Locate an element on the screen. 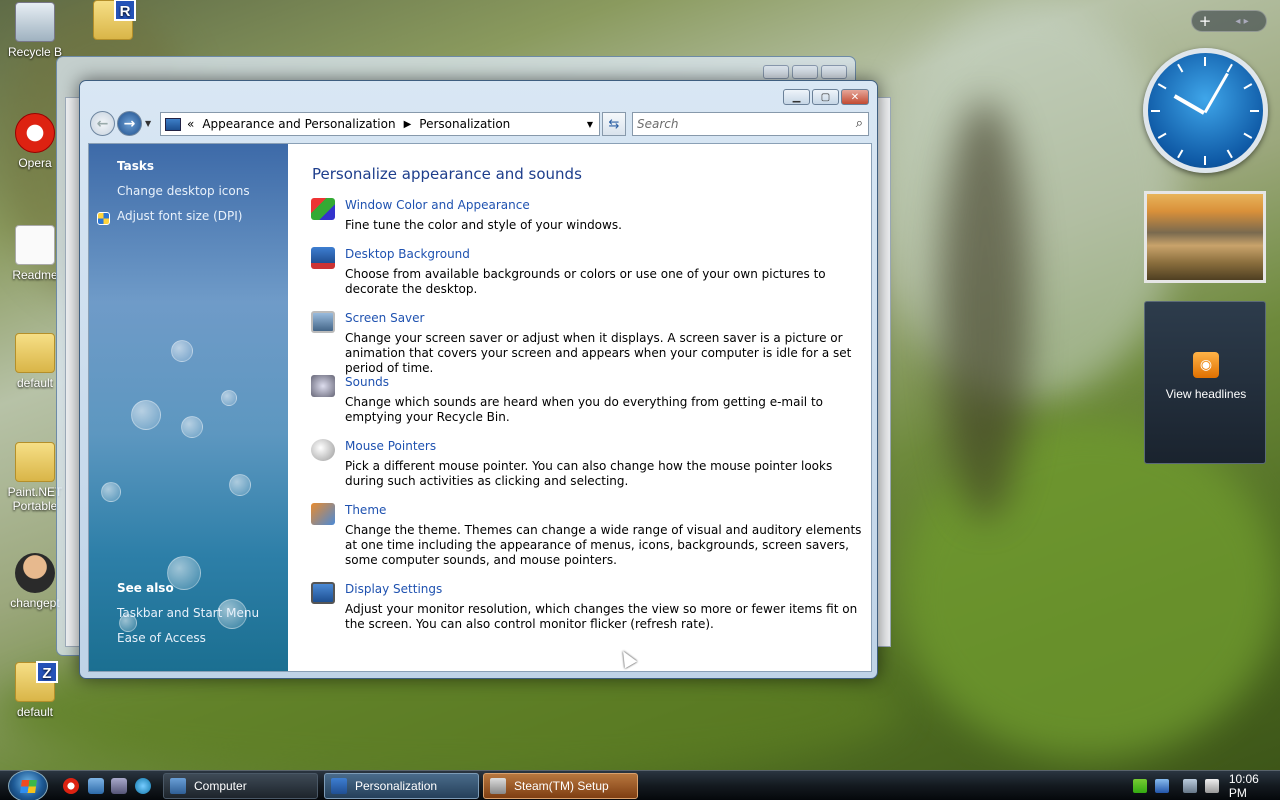  back-button: ← is located at coordinates (102, 123).